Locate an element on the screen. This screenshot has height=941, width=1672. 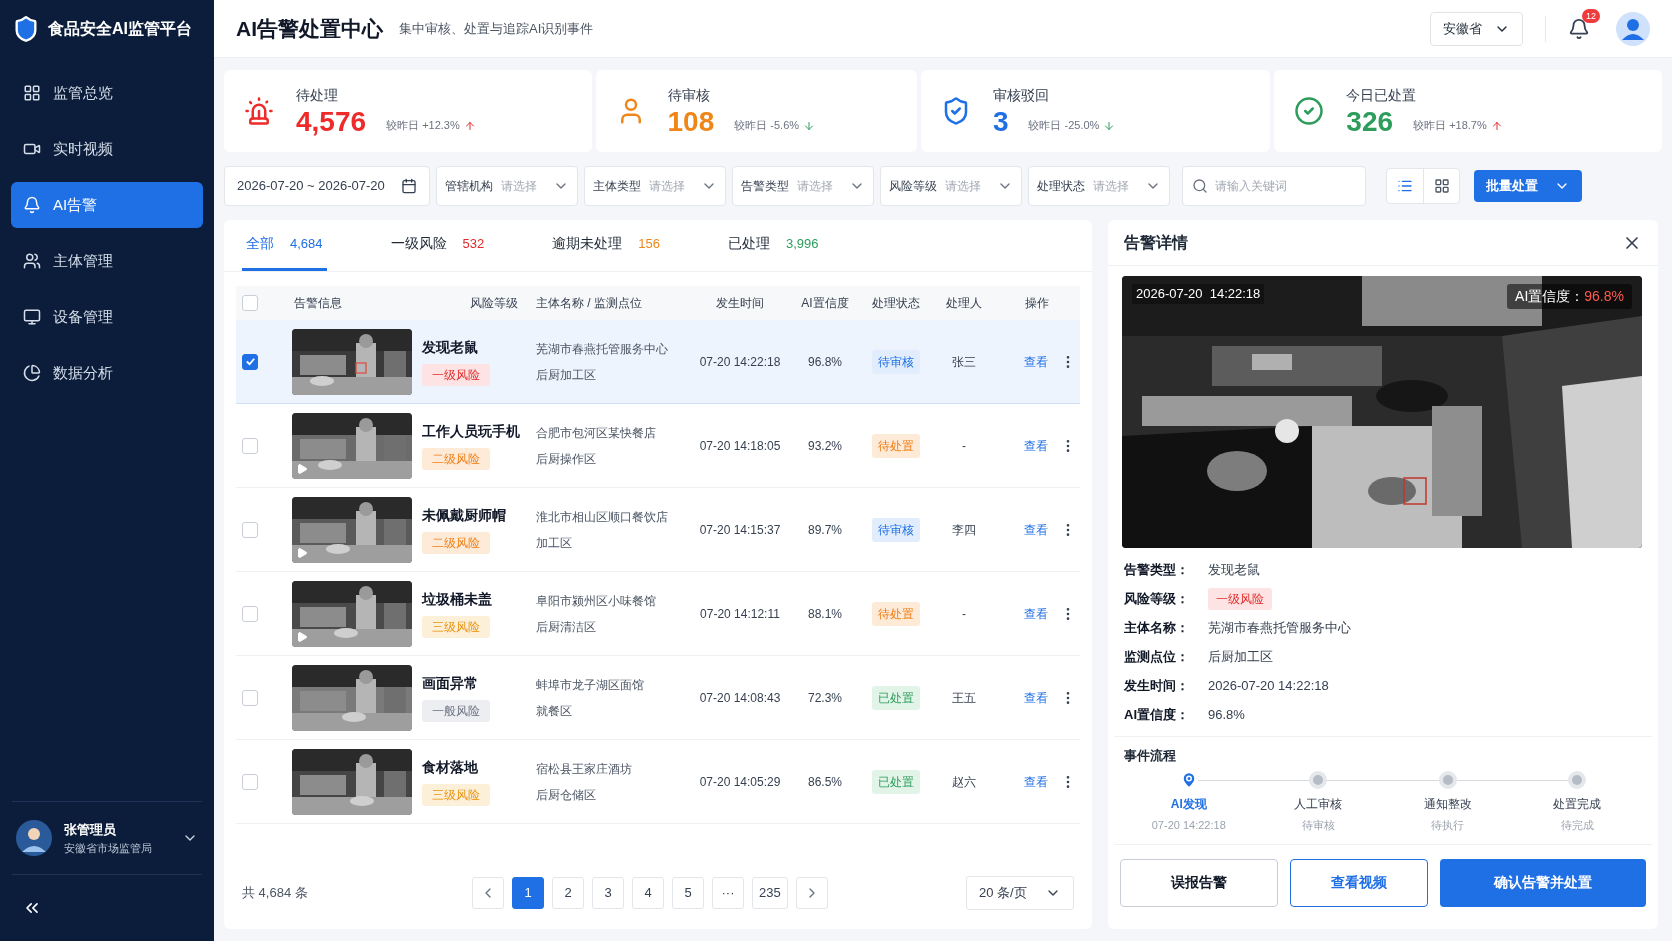
nav-item: AI告警 is located at coordinates (107, 205).